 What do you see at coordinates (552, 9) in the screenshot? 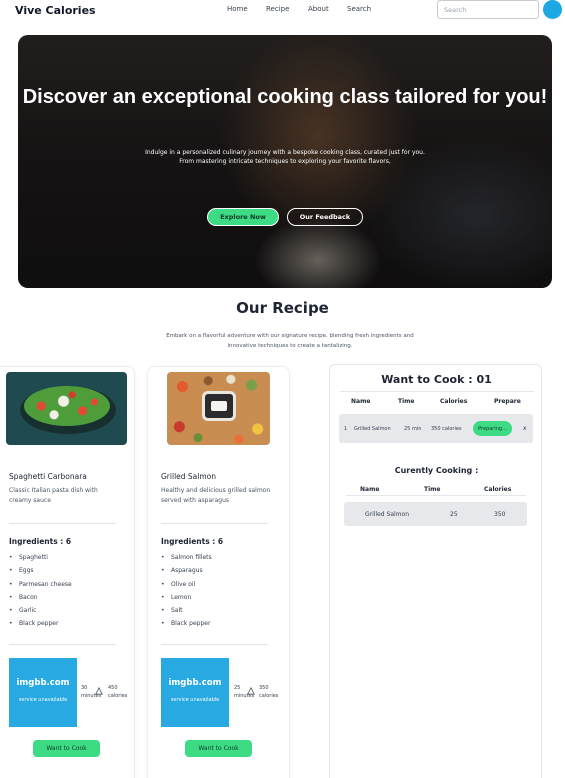
I see `user-avatar-icon` at bounding box center [552, 9].